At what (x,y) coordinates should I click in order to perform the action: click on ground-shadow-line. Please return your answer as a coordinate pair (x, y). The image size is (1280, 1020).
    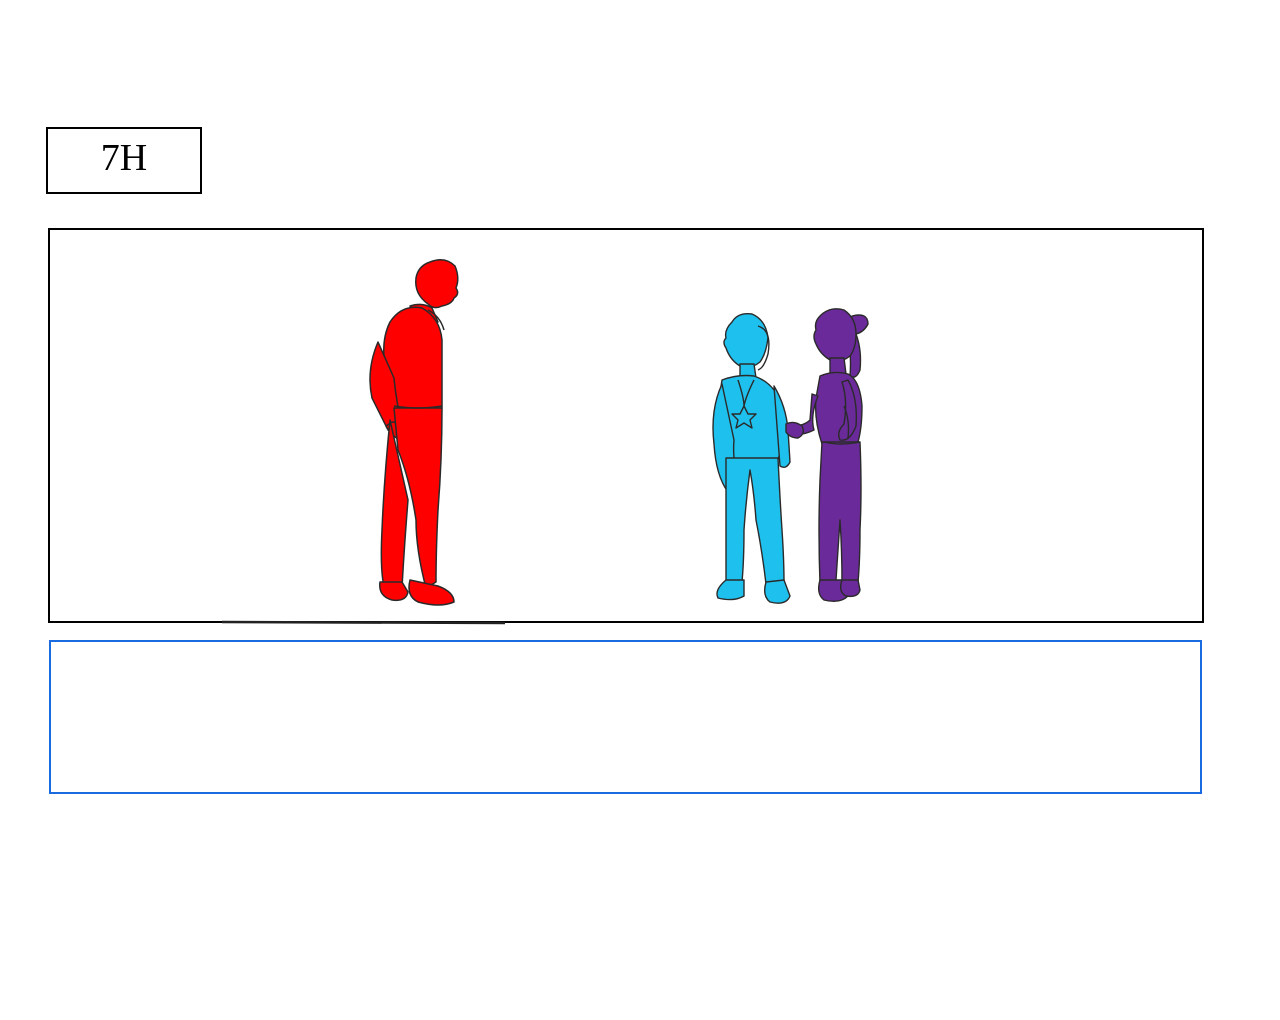
    Looking at the image, I should click on (363, 622).